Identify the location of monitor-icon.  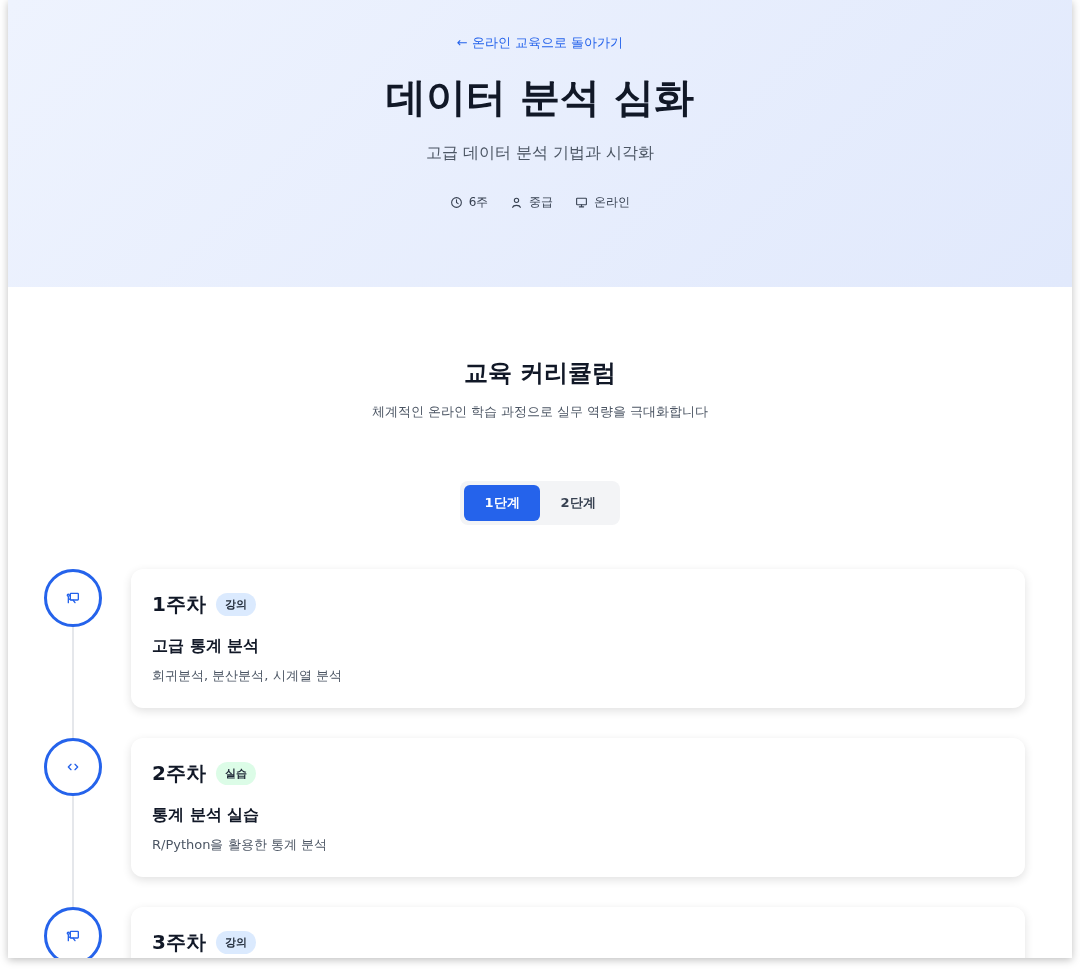
(582, 202).